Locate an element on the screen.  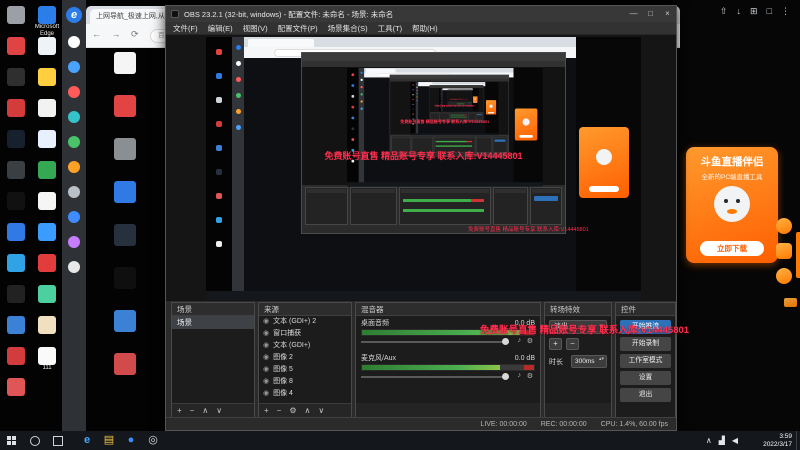
add-scene-icon: + is located at coordinates (179, 411).